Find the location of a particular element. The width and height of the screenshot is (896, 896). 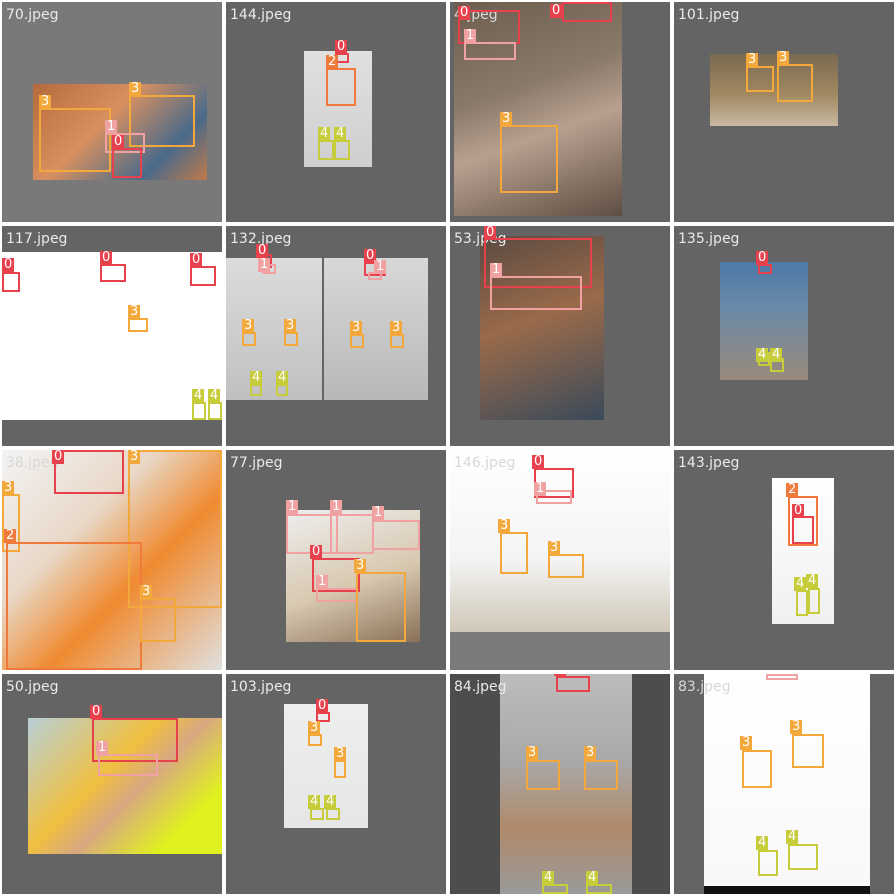

tile-143: 143.jpeg 2 0 4 4 is located at coordinates (784, 560).